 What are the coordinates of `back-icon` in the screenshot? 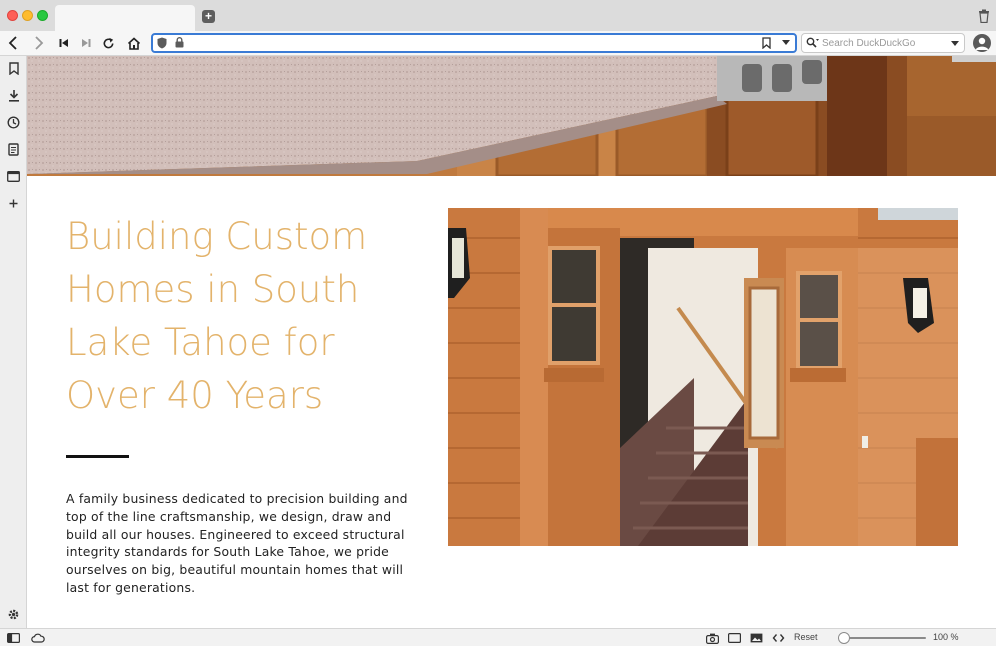 It's located at (13, 43).